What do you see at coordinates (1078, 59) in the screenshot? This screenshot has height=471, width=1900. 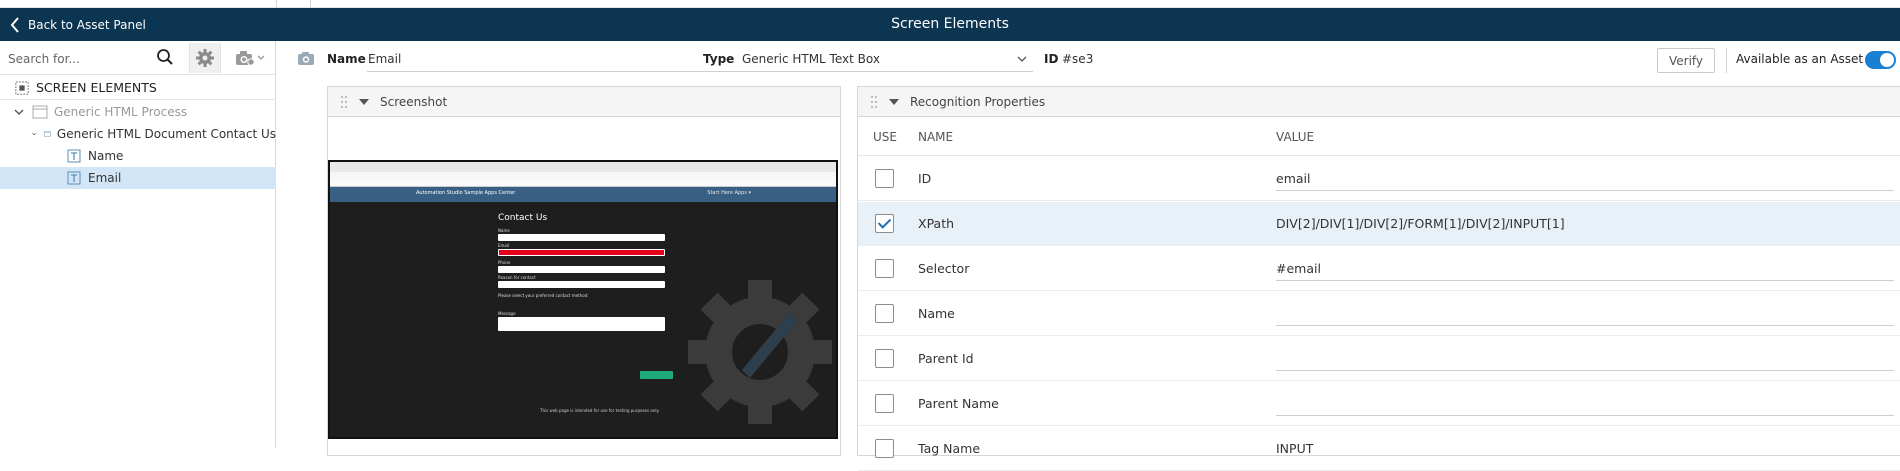 I see `id-value: #se3` at bounding box center [1078, 59].